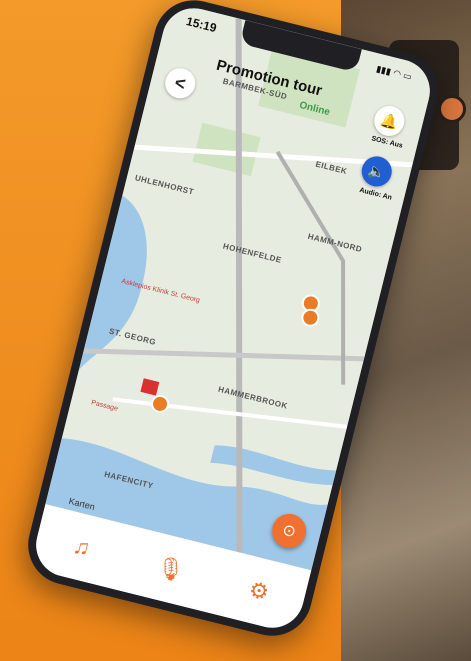 The image size is (471, 661). I want to click on canal, so click(273, 465).